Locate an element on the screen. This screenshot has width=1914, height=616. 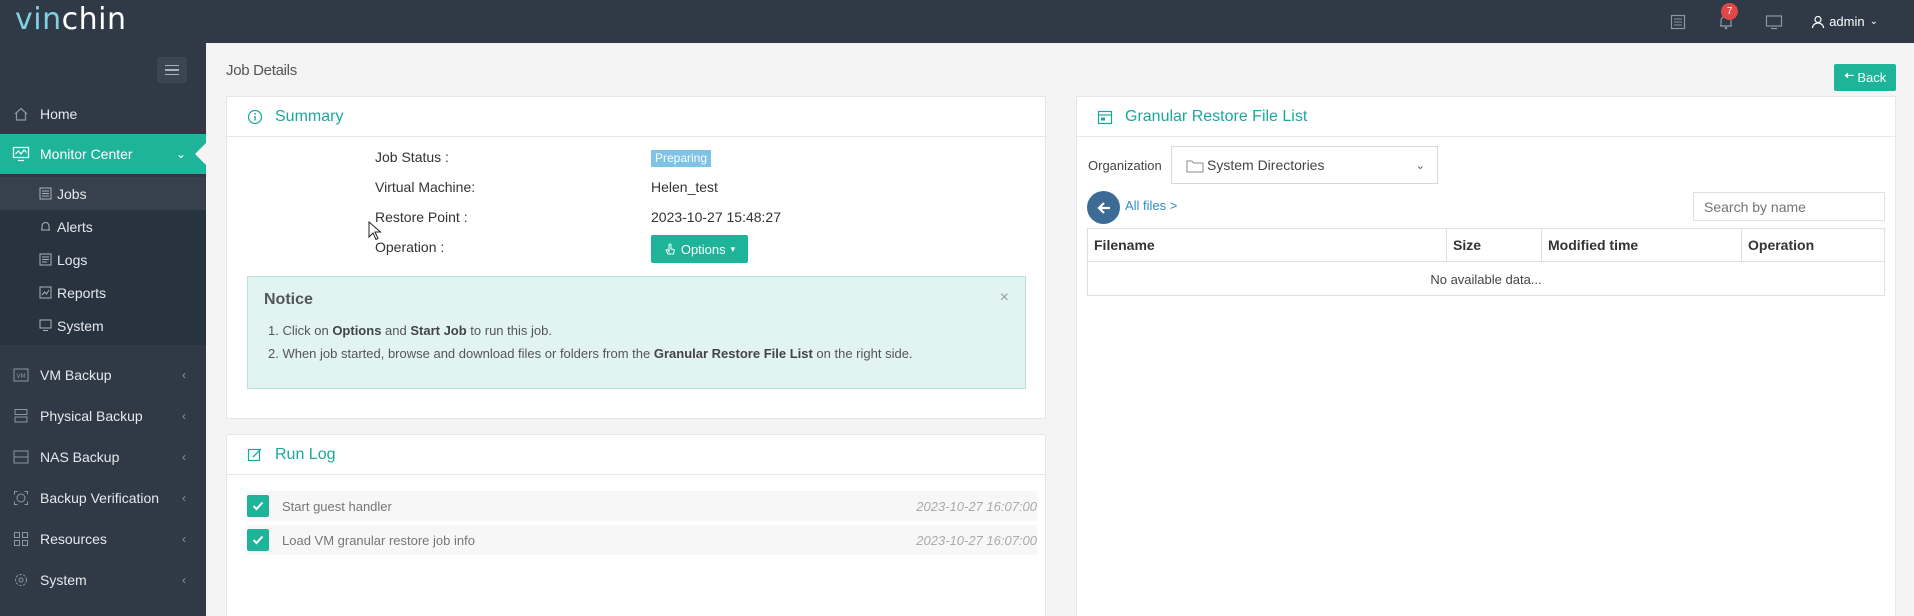
submenu-item-reports: Reports is located at coordinates (103, 292).